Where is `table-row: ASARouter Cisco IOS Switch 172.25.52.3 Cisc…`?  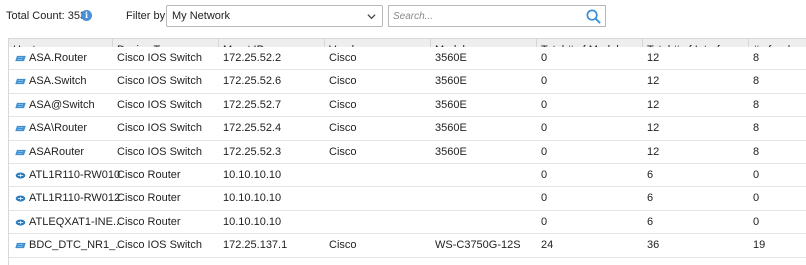
table-row: ASARouter Cisco IOS Switch 172.25.52.3 Cisc… is located at coordinates (407, 152).